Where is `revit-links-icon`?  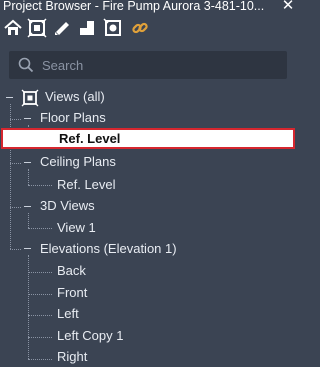 revit-links-icon is located at coordinates (140, 28).